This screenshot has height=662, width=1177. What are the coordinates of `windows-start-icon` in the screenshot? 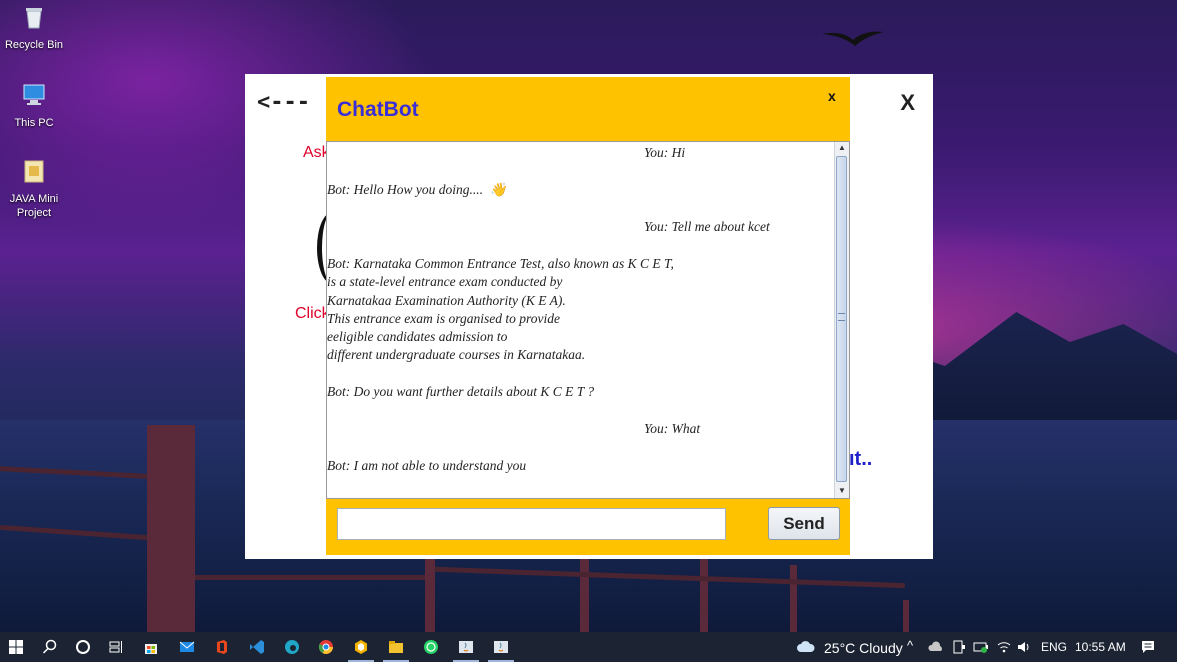 It's located at (16, 647).